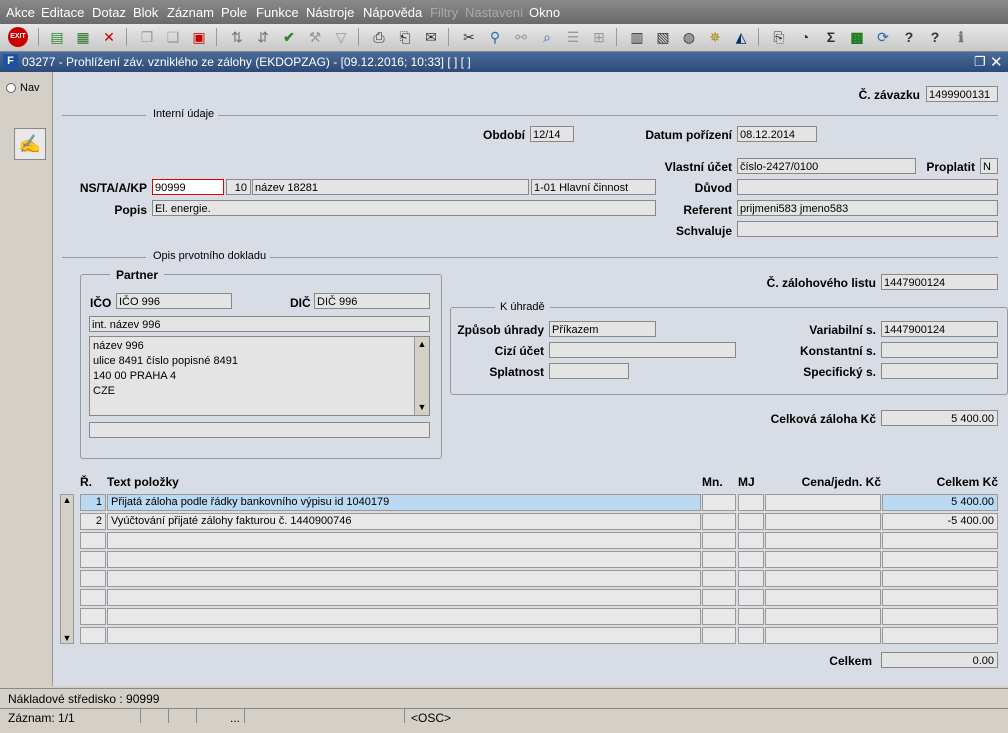 This screenshot has width=1008, height=733. I want to click on menu-okno: Okno, so click(544, 12).